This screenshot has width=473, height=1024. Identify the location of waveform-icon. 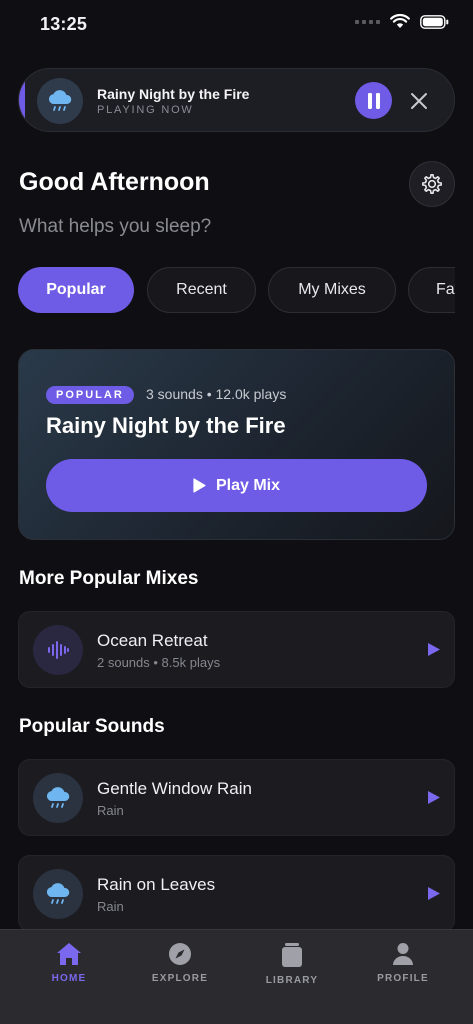
(58, 650).